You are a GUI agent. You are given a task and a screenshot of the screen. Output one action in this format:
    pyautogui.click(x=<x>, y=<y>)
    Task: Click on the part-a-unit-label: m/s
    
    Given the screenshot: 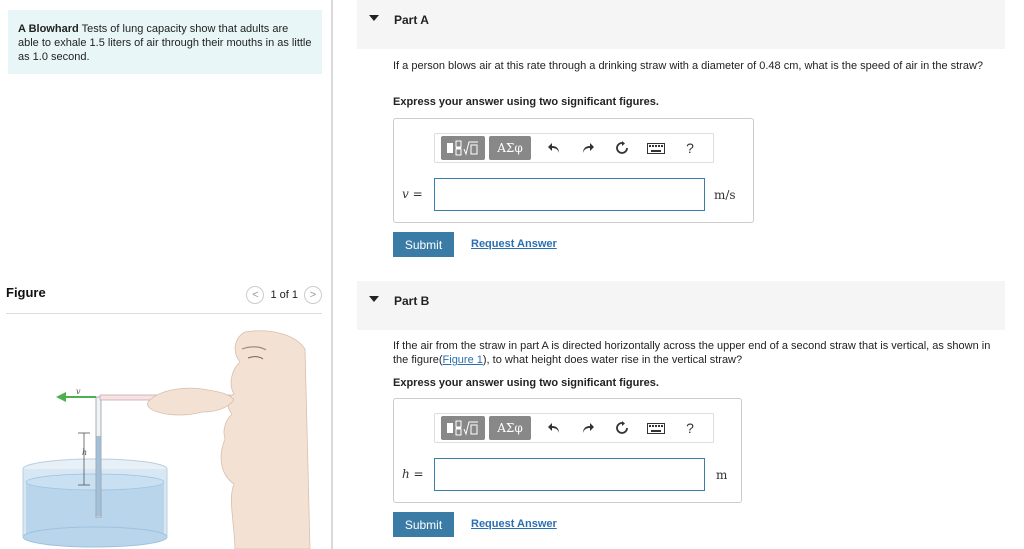 What is the action you would take?
    pyautogui.click(x=725, y=195)
    